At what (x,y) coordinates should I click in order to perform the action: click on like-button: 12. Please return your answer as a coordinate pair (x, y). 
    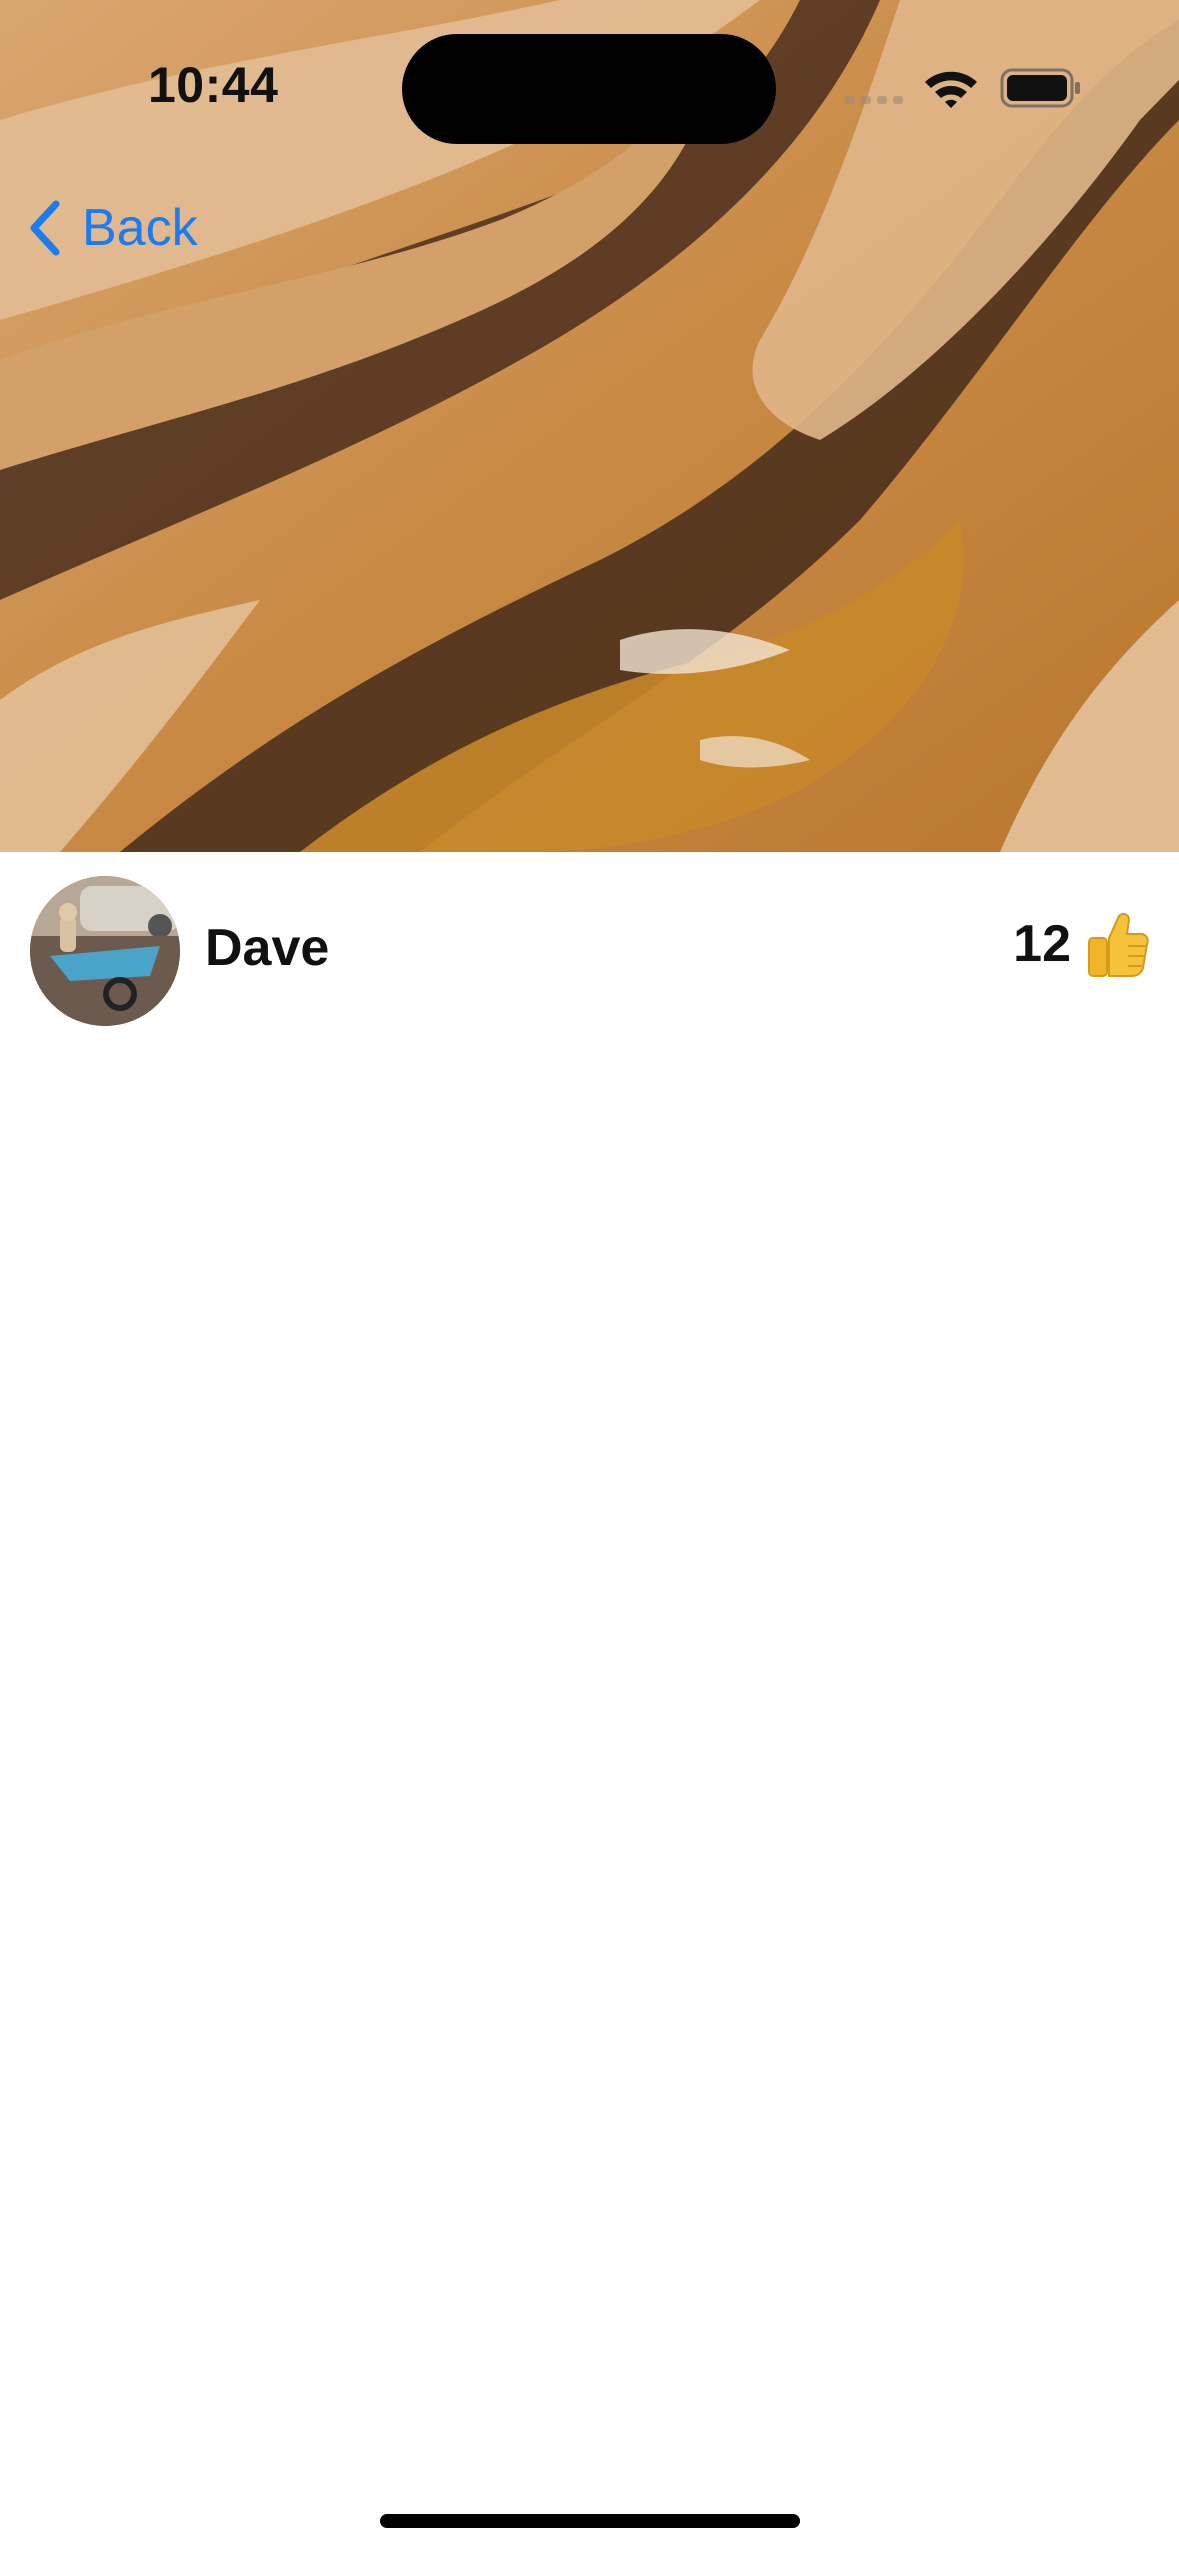
    Looking at the image, I should click on (1081, 944).